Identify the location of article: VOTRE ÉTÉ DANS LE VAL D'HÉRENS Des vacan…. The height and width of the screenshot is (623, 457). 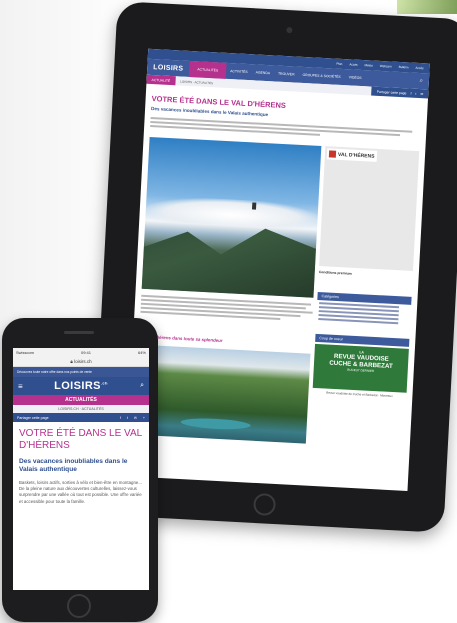
(81, 463).